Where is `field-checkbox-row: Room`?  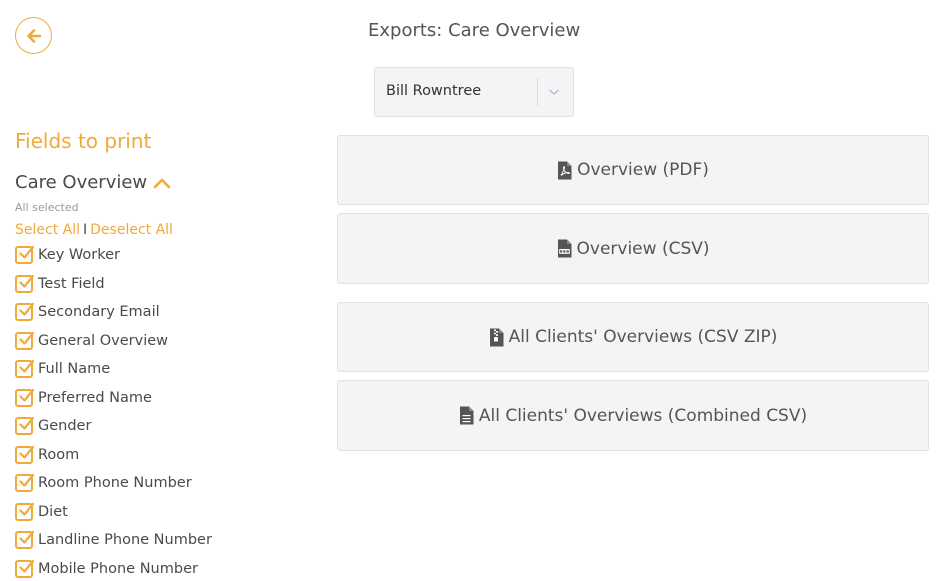 field-checkbox-row: Room is located at coordinates (47, 455).